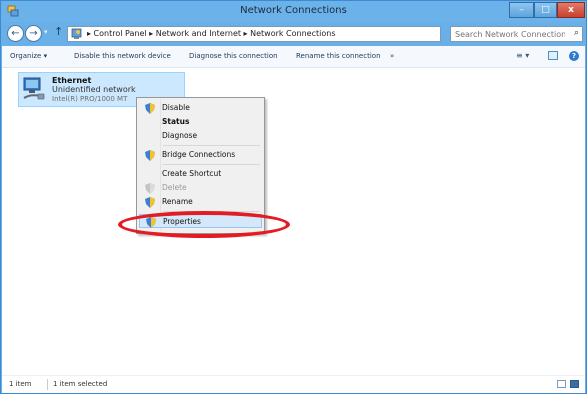 This screenshot has height=394, width=587. I want to click on menu-item-label: Status, so click(176, 121).